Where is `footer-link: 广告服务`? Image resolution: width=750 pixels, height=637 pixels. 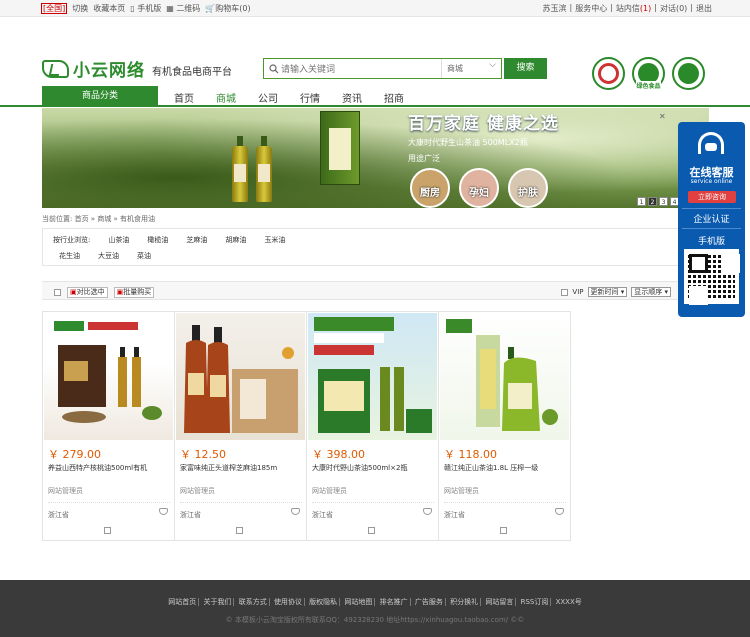 footer-link: 广告服务 is located at coordinates (429, 602).